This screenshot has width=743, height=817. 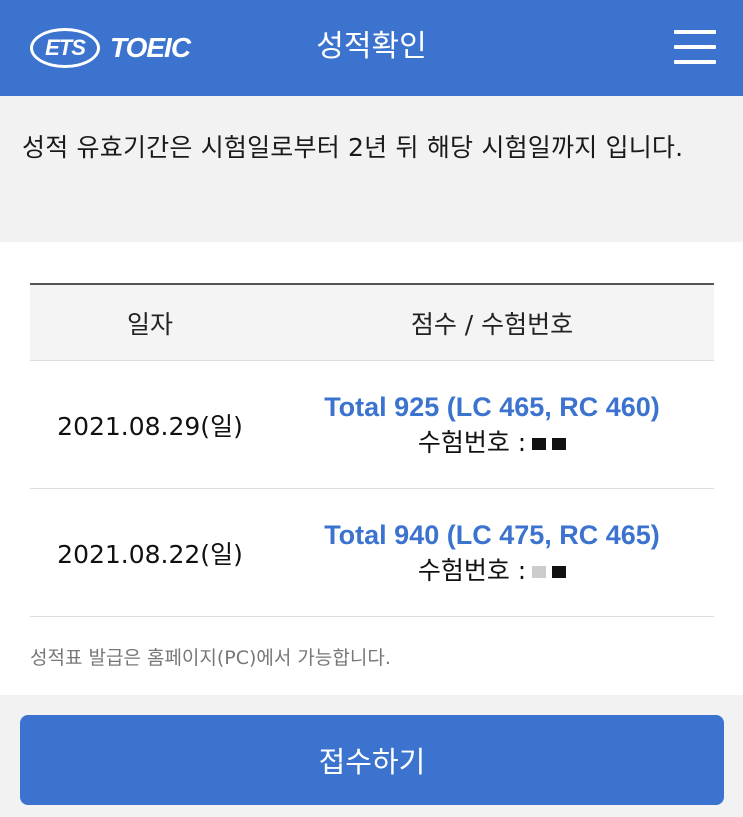 I want to click on hamburger-menu-icon, so click(x=695, y=47).